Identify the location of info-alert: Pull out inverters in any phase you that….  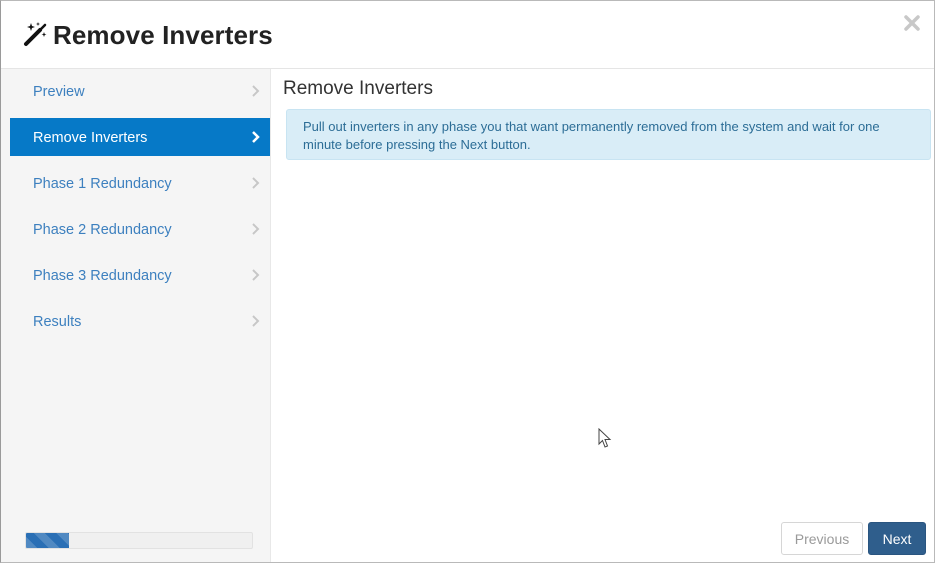
(608, 134).